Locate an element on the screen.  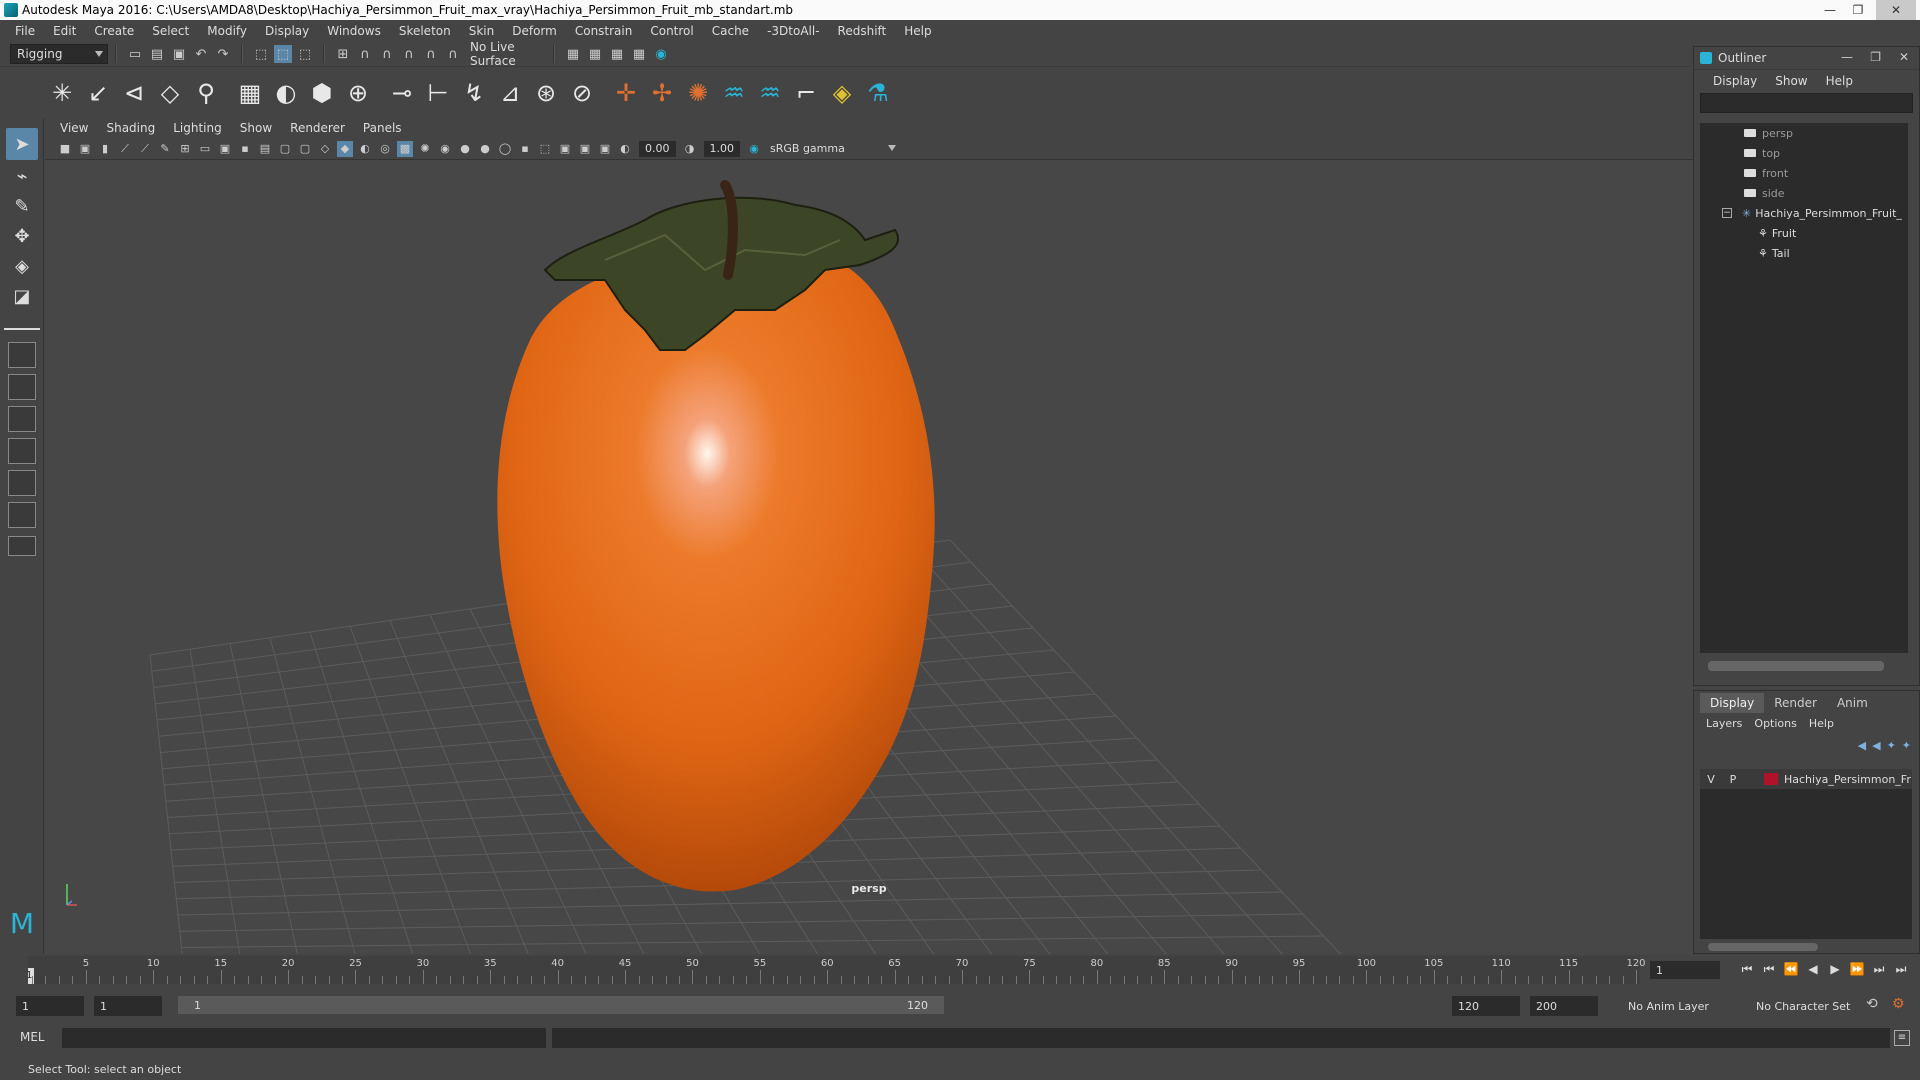
color-space-dropdown: sRGB gamma is located at coordinates (832, 148).